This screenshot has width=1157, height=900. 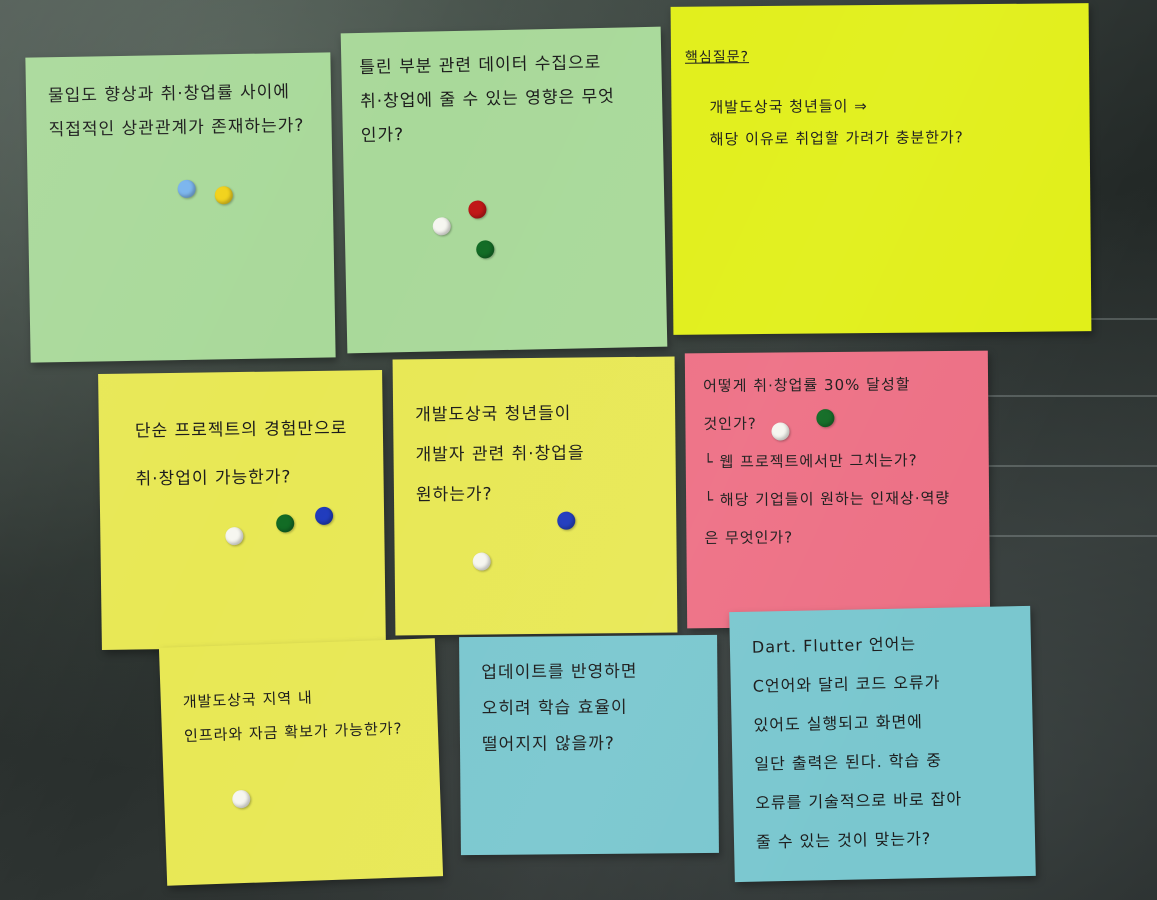 What do you see at coordinates (186, 189) in the screenshot?
I see `vote-dot-lightblue` at bounding box center [186, 189].